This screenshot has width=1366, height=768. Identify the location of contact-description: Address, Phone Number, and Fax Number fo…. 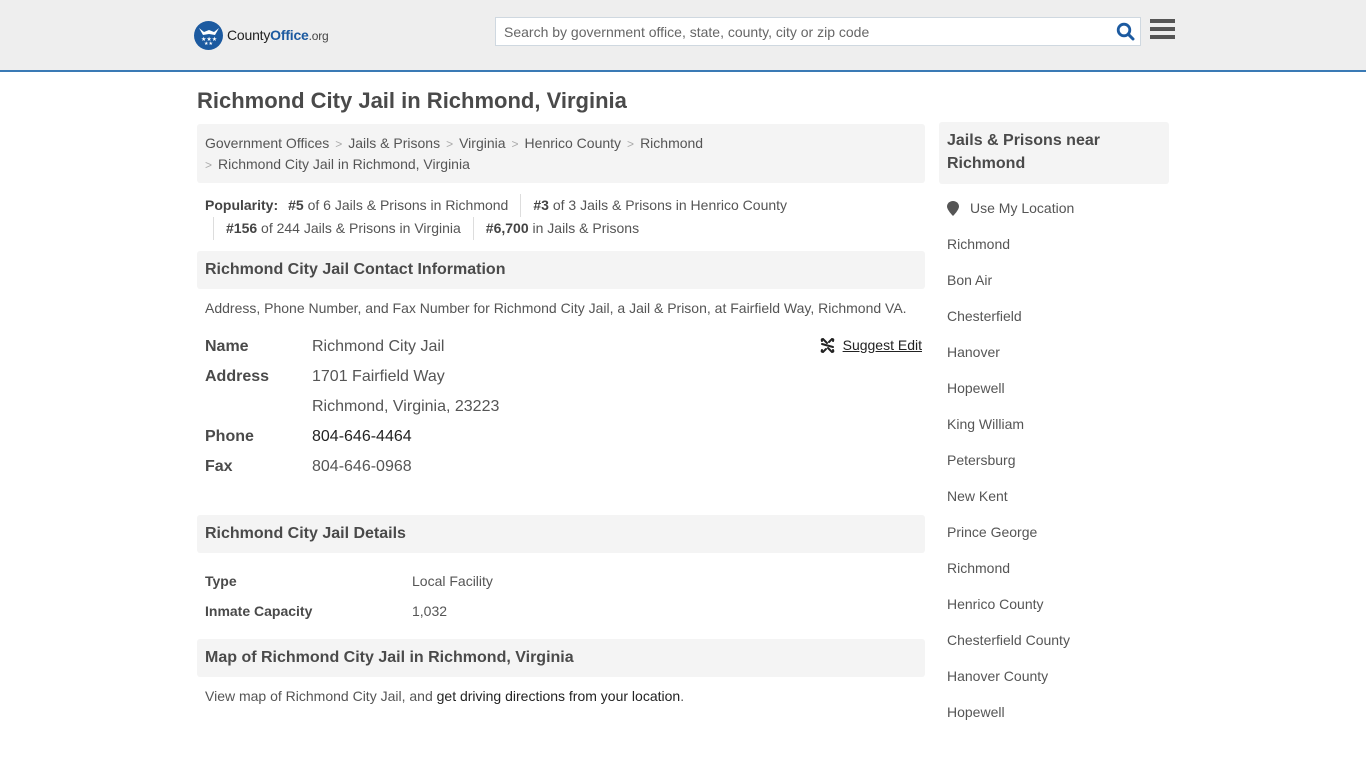
(556, 308).